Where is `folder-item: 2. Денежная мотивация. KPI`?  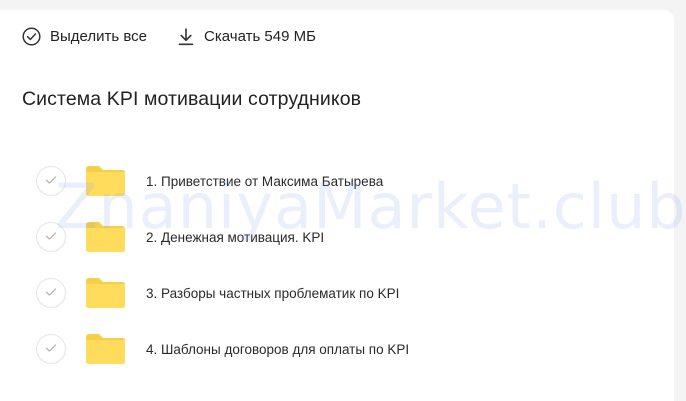 folder-item: 2. Денежная мотивация. KPI is located at coordinates (336, 237).